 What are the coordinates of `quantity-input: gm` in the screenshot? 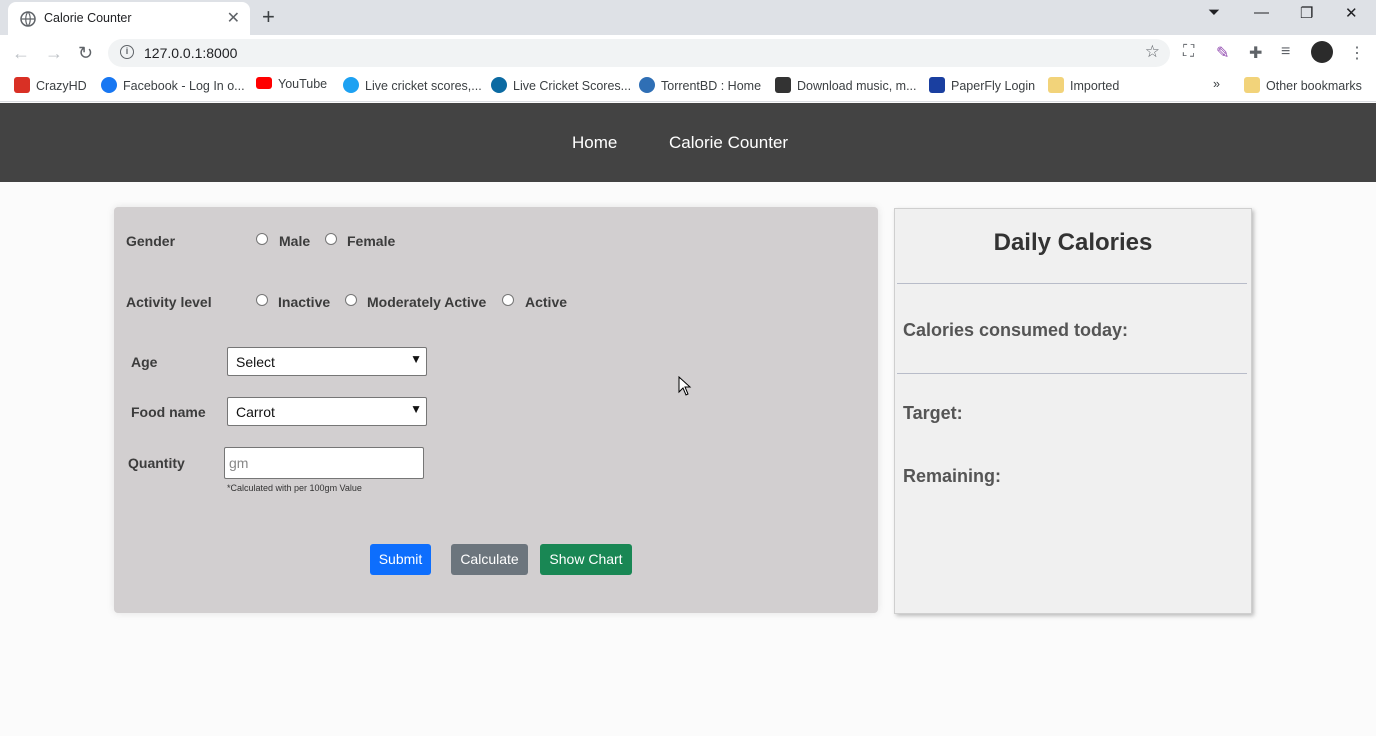 It's located at (324, 463).